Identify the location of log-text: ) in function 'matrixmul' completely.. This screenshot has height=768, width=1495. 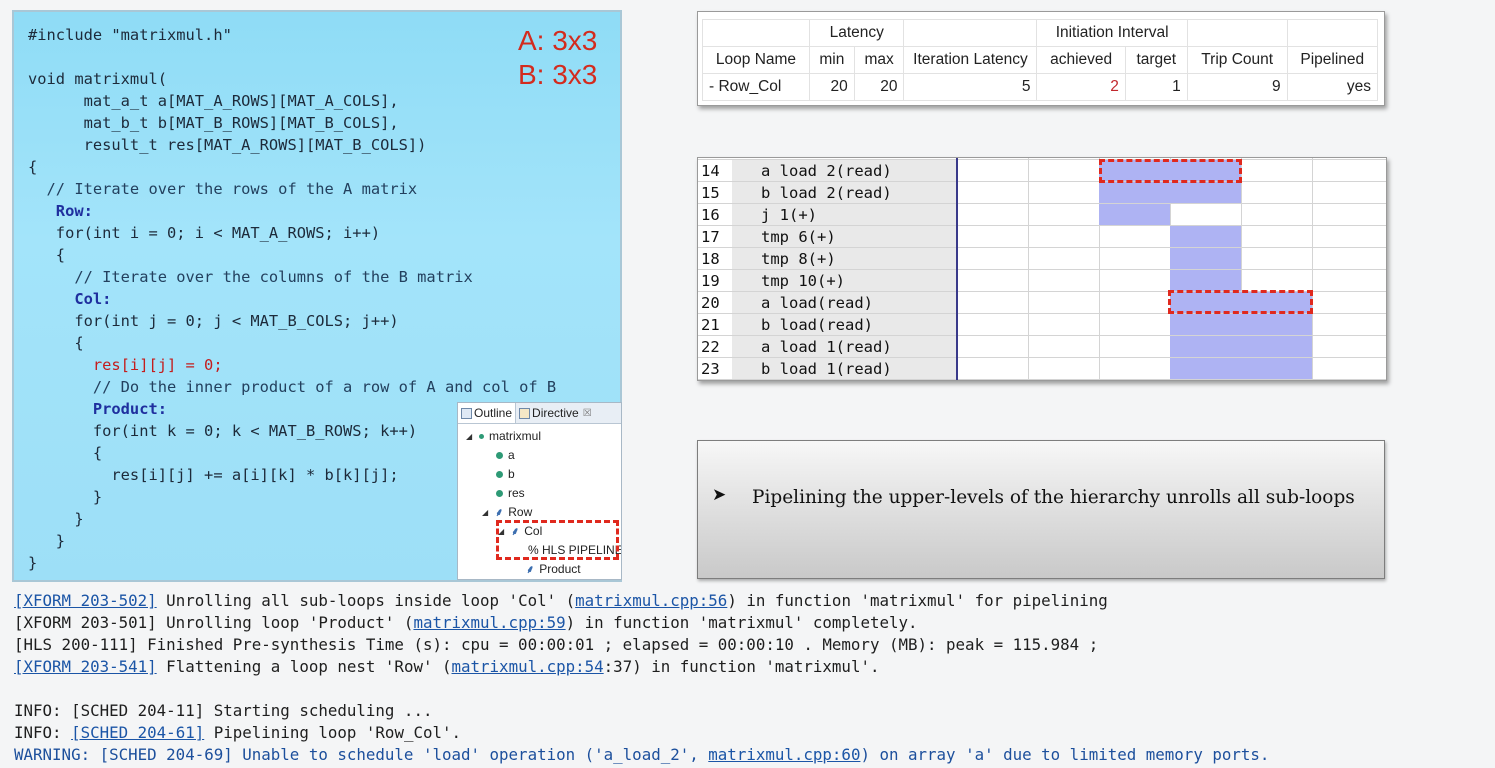
(741, 622).